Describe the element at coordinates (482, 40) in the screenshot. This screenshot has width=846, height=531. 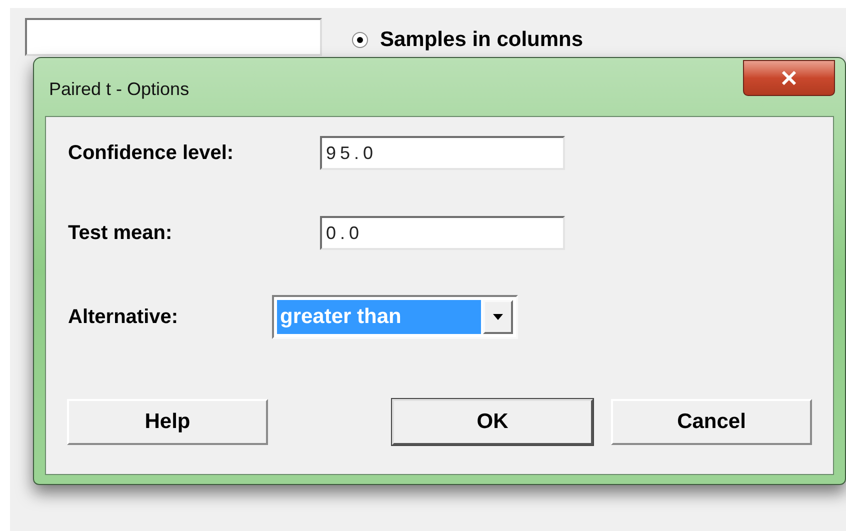
I see `radio-label: Samples in columns` at that location.